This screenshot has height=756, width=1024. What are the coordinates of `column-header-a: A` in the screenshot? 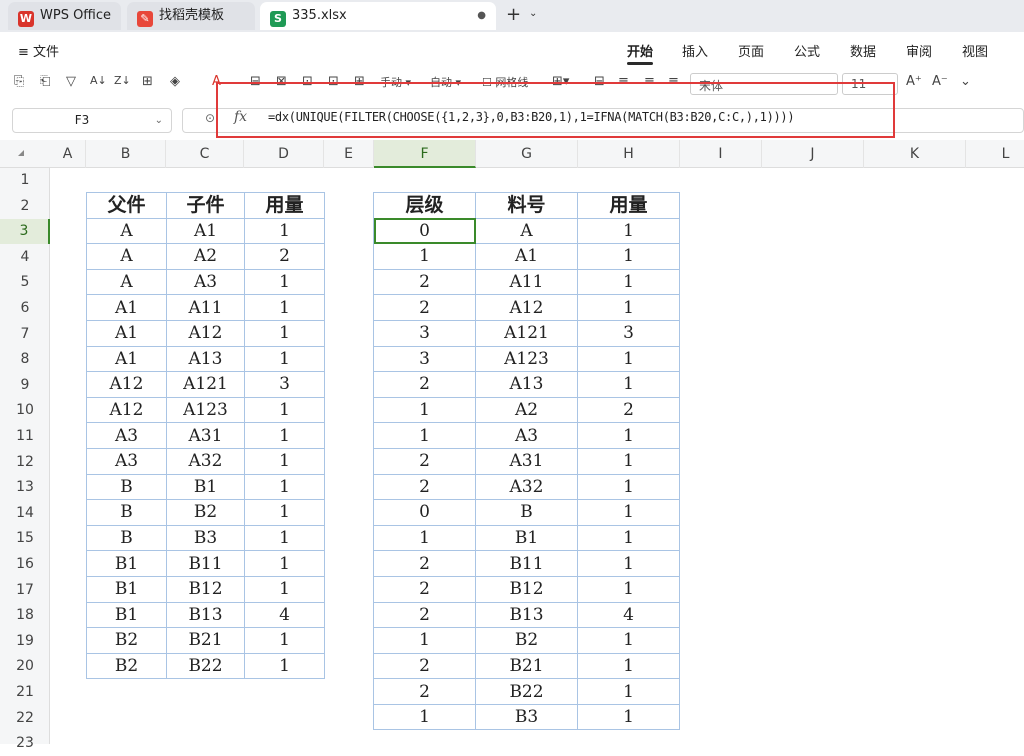 It's located at (68, 154).